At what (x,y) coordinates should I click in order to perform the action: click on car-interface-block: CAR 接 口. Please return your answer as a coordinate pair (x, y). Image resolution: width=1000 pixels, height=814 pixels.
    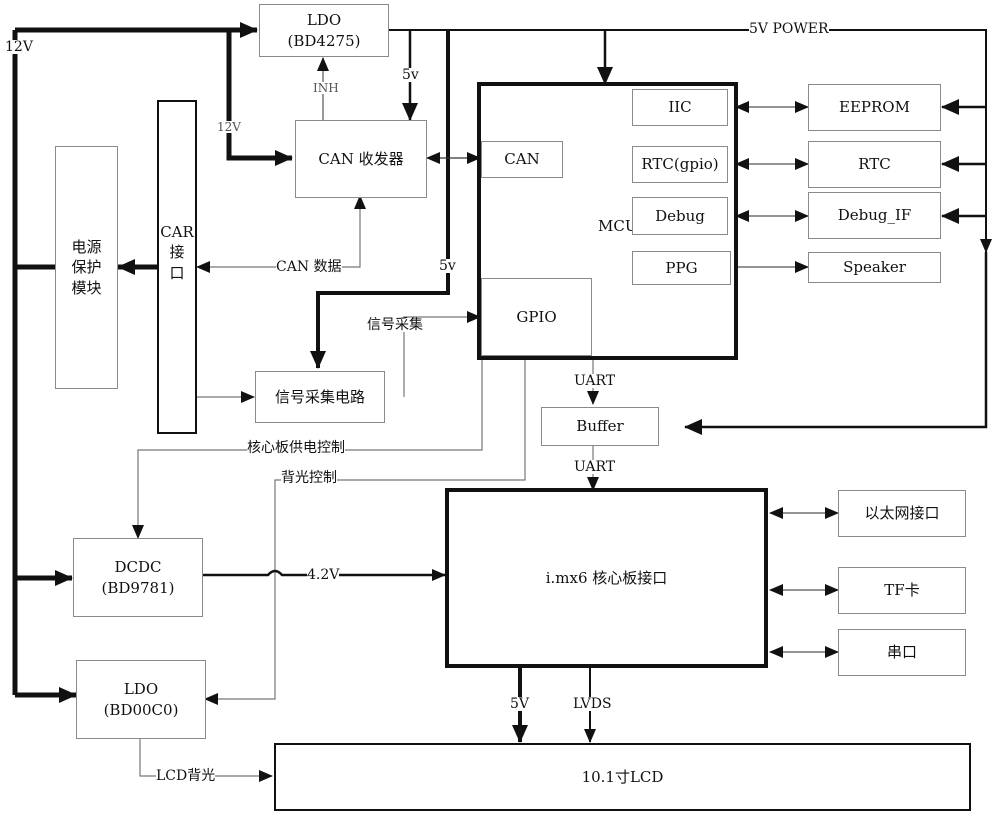
    Looking at the image, I should click on (177, 267).